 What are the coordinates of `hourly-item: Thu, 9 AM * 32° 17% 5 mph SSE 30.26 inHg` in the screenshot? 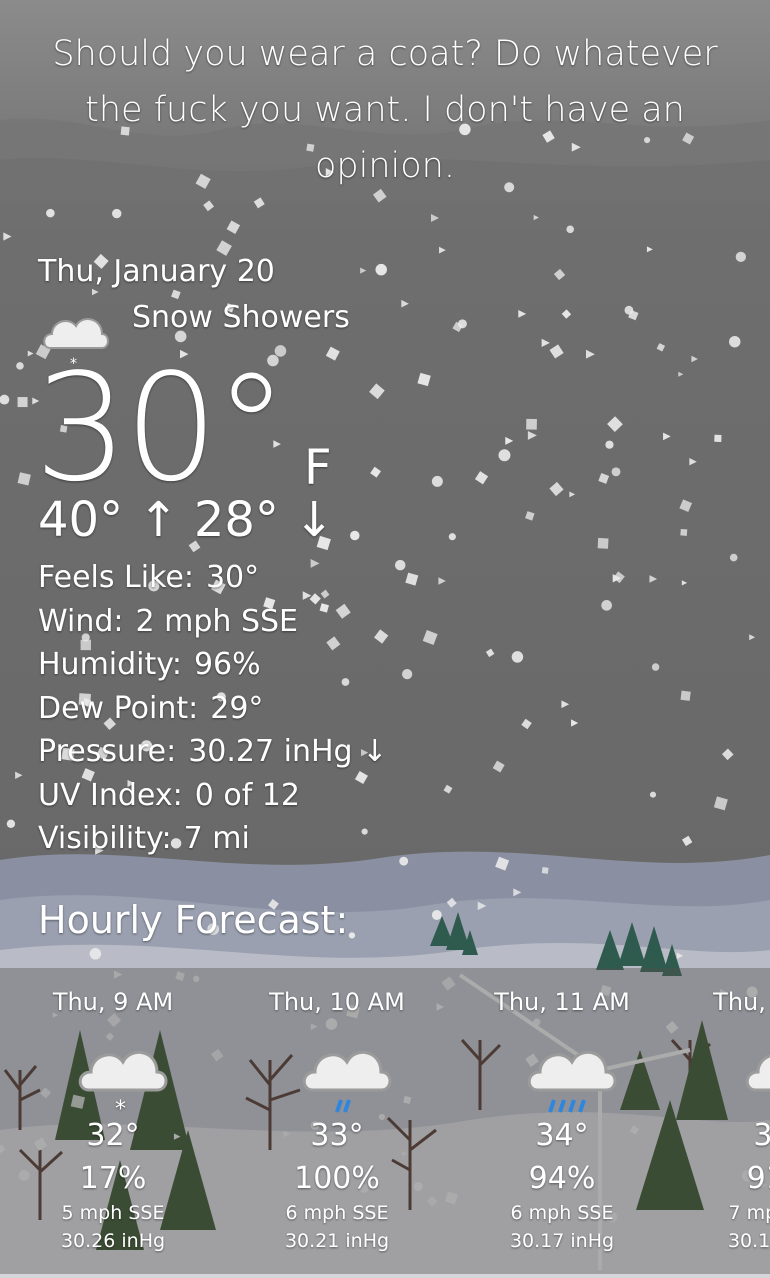 It's located at (113, 1121).